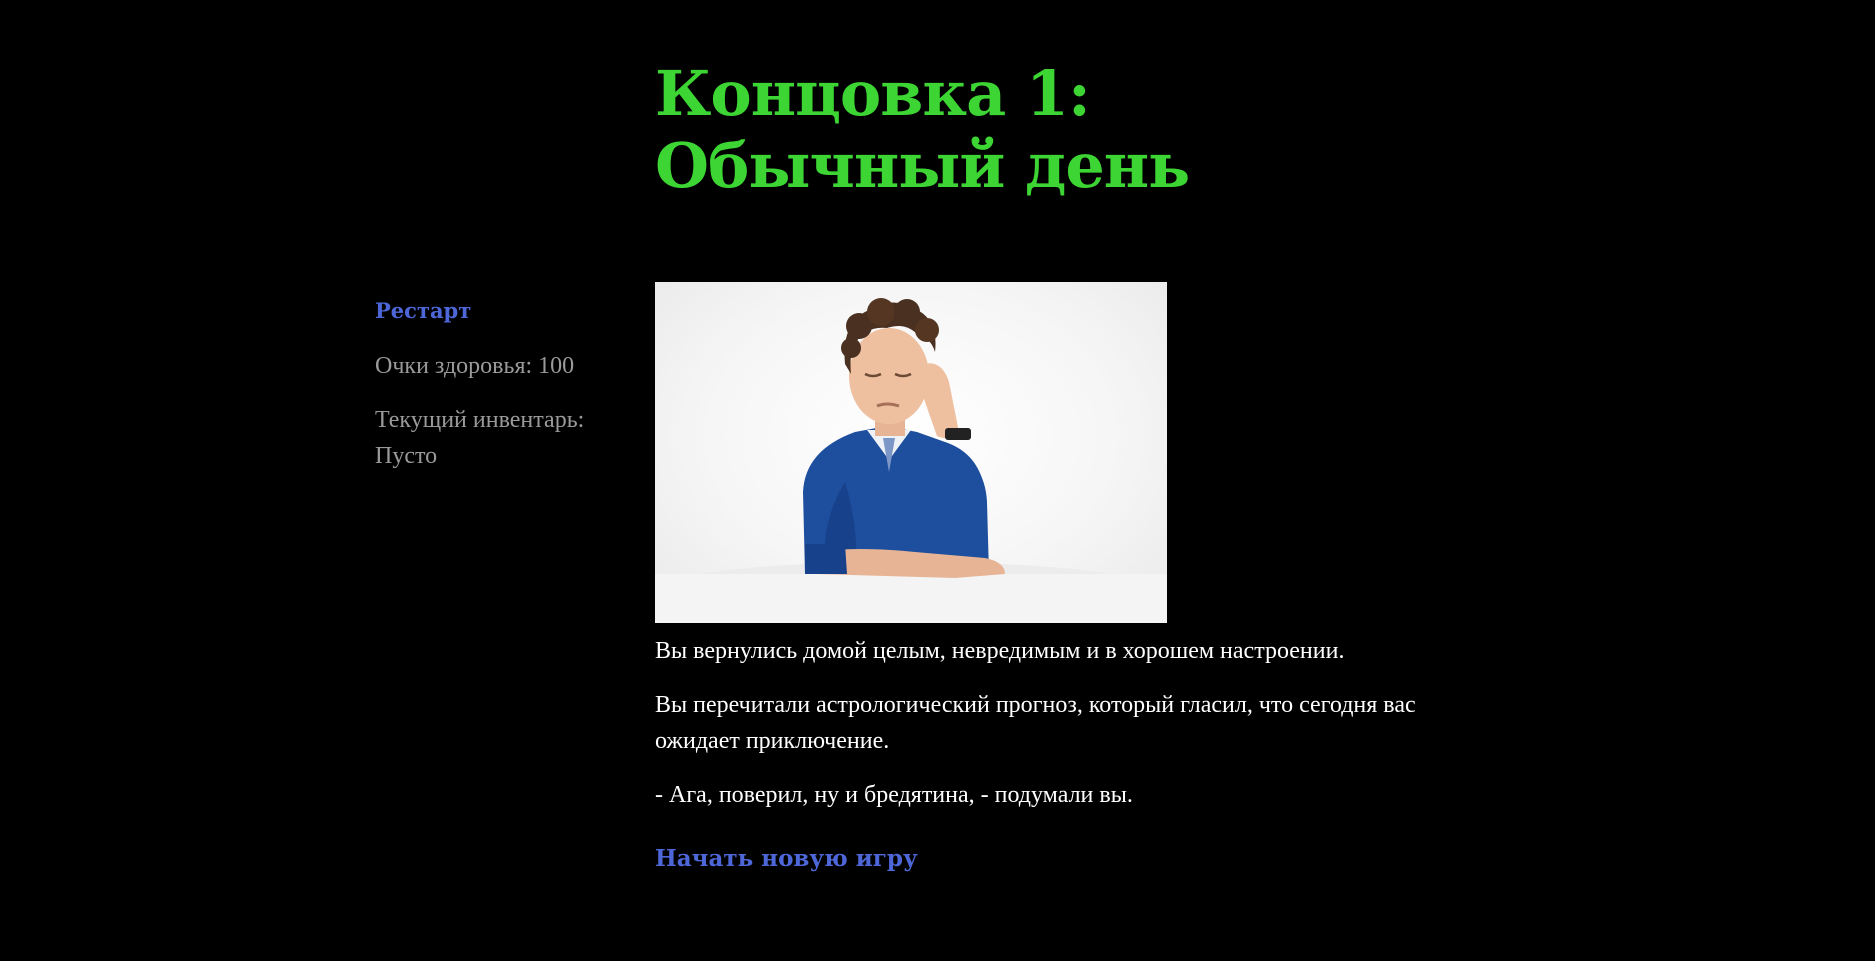 Image resolution: width=1875 pixels, height=961 pixels. What do you see at coordinates (922, 165) in the screenshot?
I see `title-line-2: Обычный день` at bounding box center [922, 165].